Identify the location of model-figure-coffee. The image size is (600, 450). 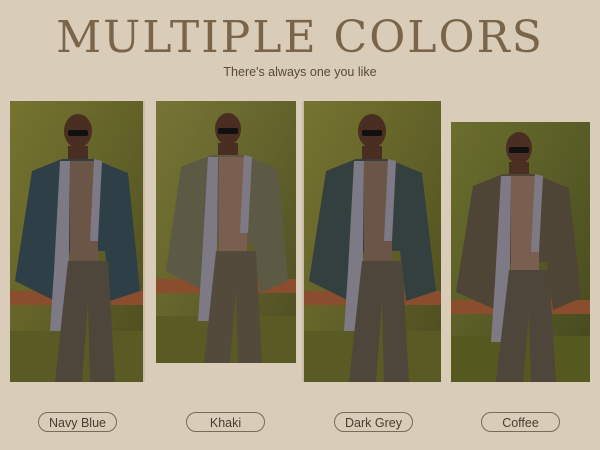
(520, 252).